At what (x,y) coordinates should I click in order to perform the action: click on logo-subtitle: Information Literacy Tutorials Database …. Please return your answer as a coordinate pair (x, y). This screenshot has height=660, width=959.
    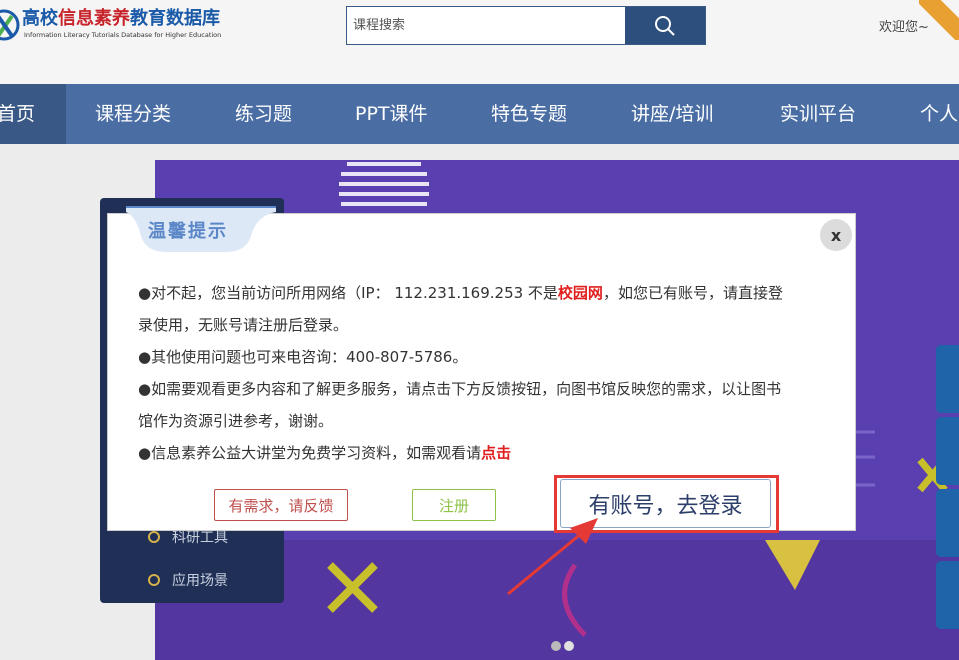
    Looking at the image, I should click on (123, 35).